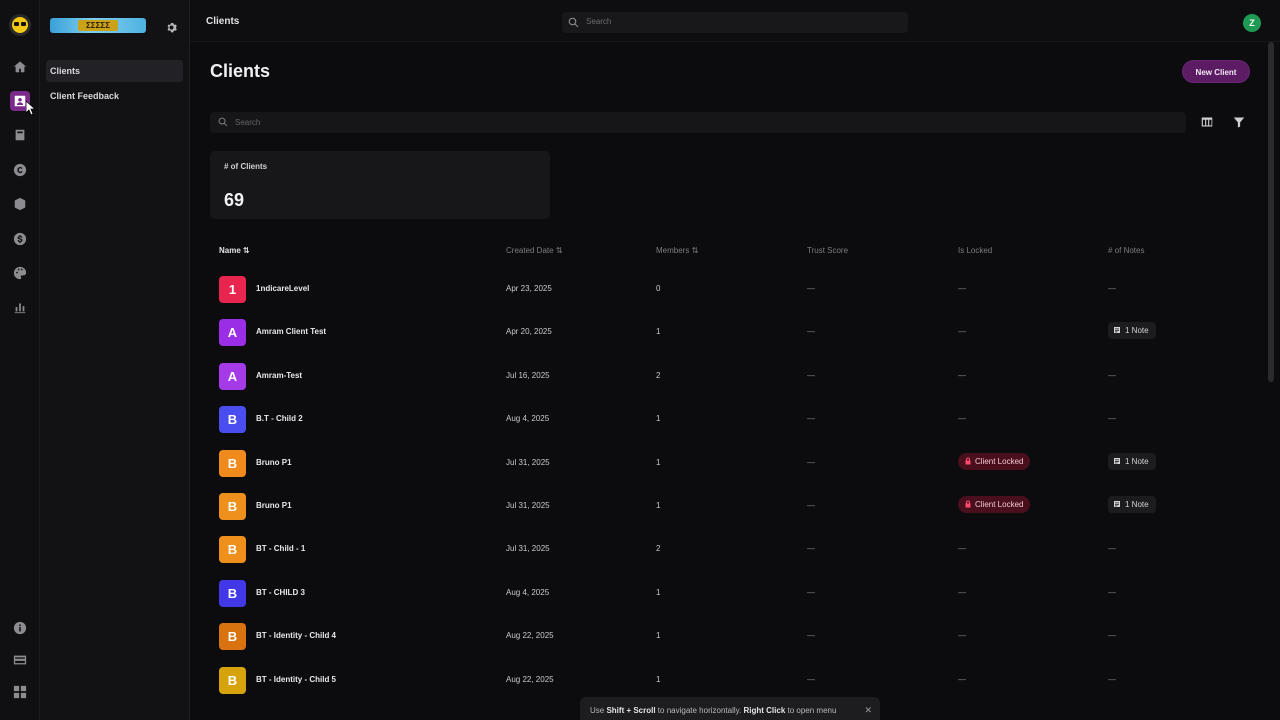 The image size is (1280, 720). I want to click on client-name: BT - Identity - Child 5, so click(296, 679).